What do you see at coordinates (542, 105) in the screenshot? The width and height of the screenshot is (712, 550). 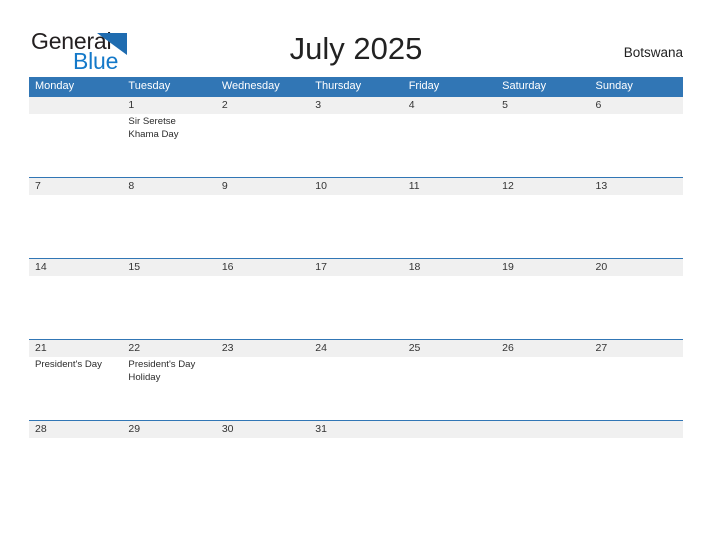 I see `date-number: 5` at bounding box center [542, 105].